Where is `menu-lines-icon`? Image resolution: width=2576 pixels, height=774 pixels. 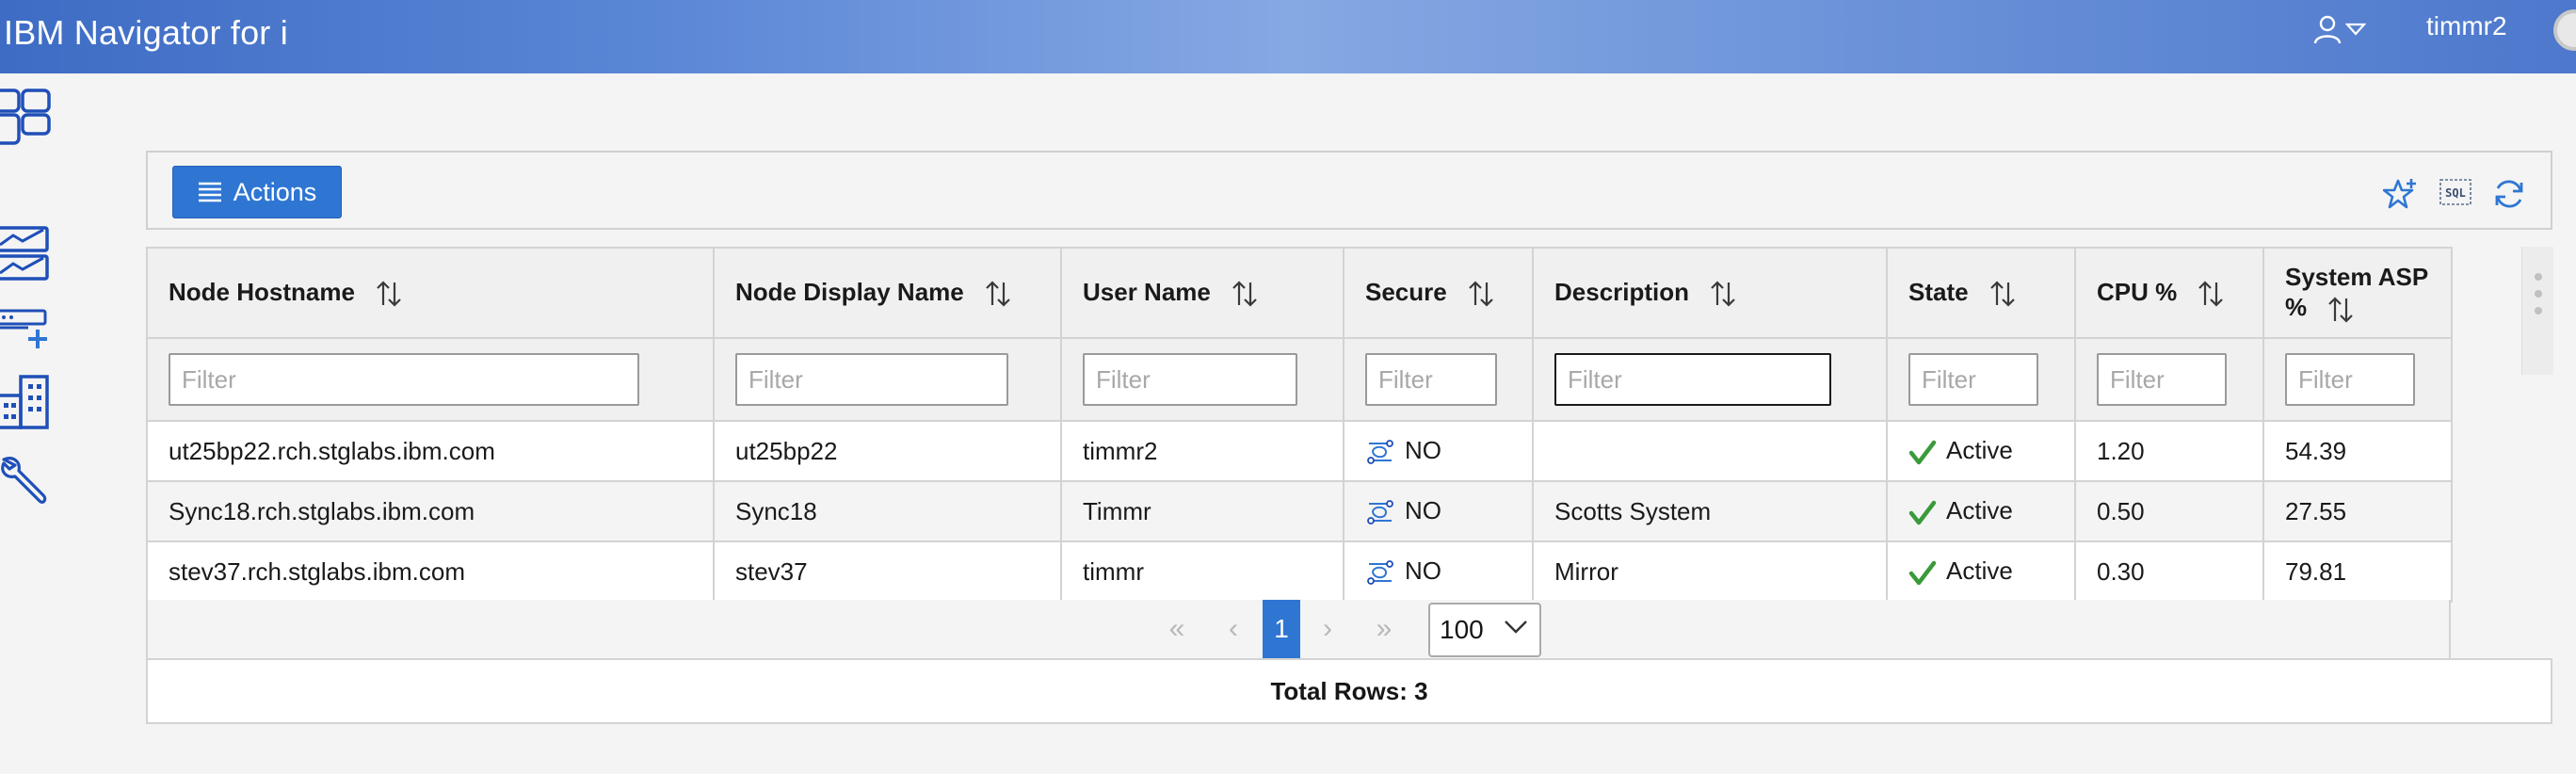
menu-lines-icon is located at coordinates (209, 192).